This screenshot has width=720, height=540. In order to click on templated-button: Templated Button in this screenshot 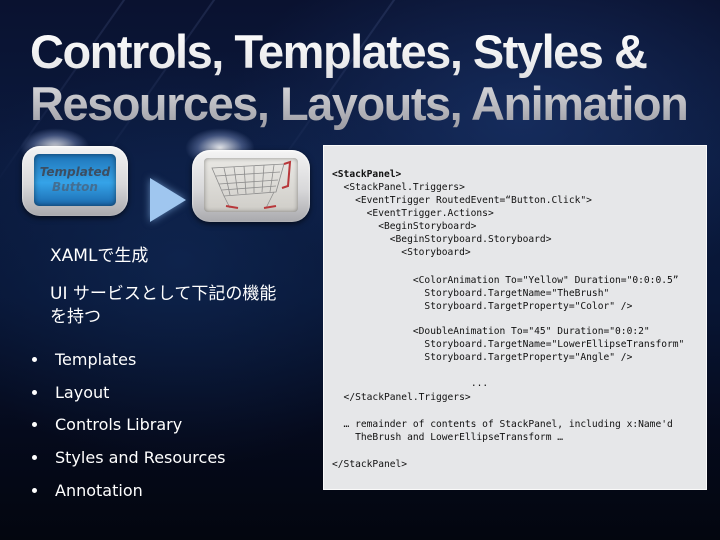, I will do `click(75, 181)`.